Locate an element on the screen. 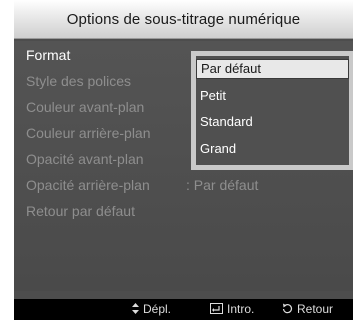 The width and height of the screenshot is (355, 320). footer-return-label: Retour is located at coordinates (315, 309).